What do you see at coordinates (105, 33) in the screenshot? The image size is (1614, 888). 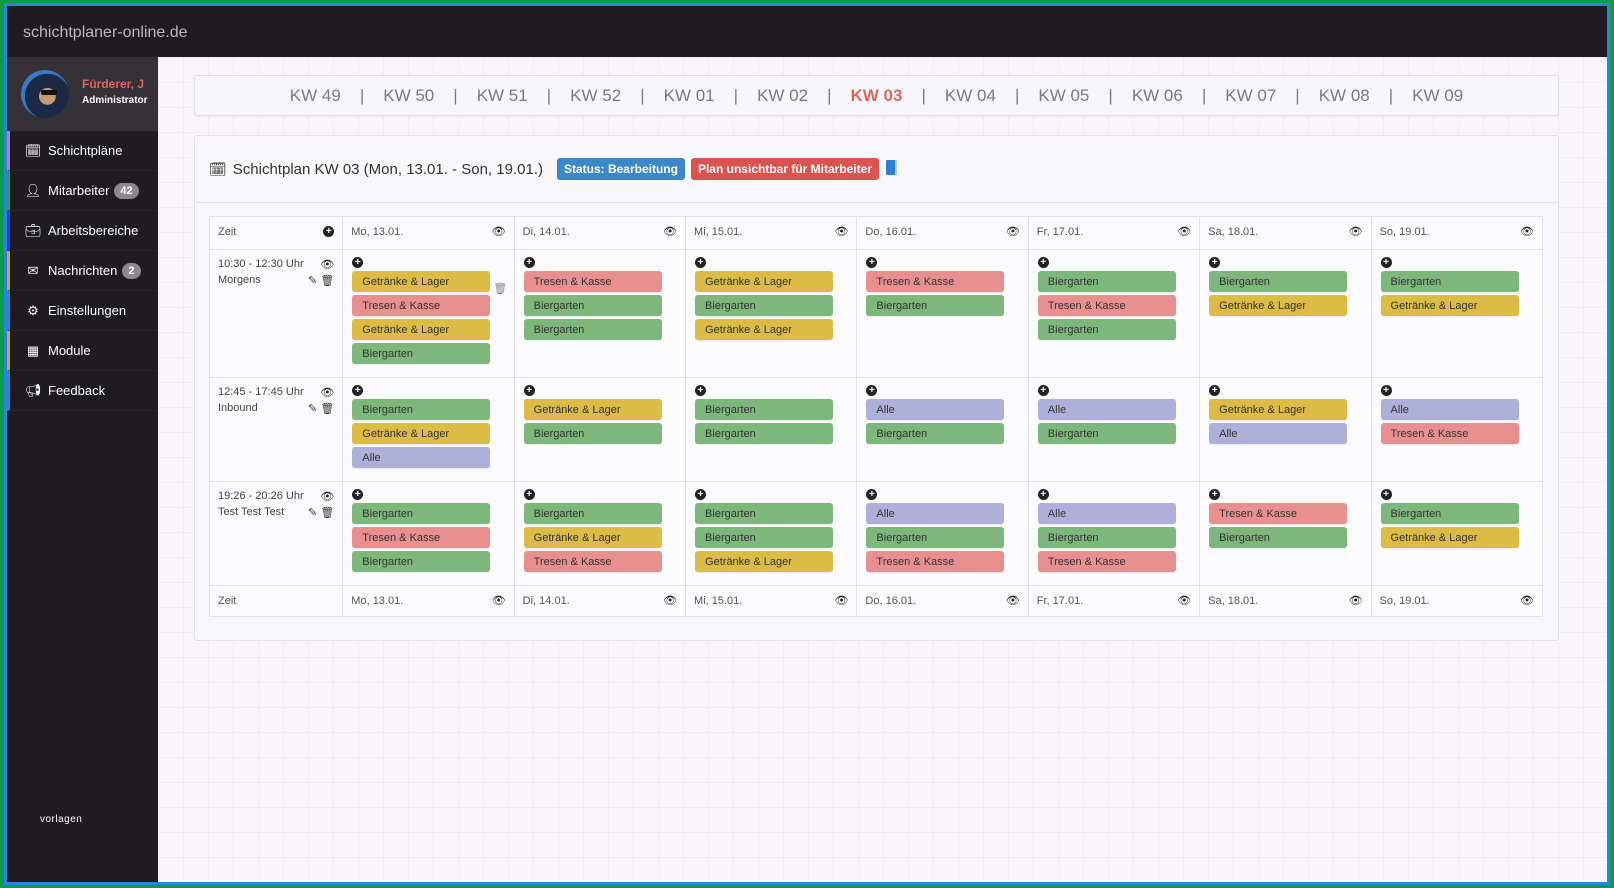 I see `brand-link: schichtplaner-online.de` at bounding box center [105, 33].